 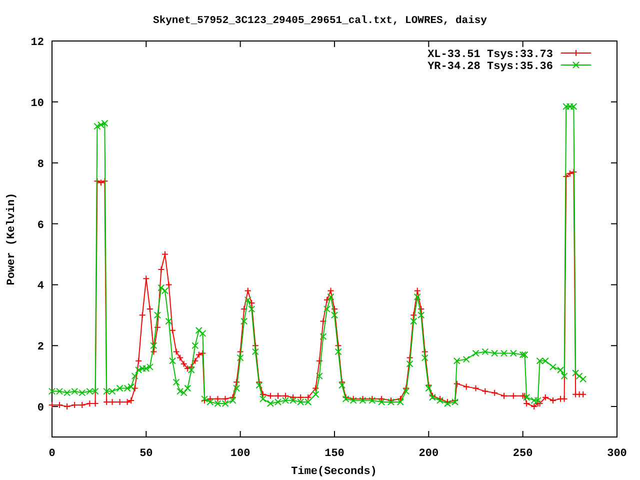 I want to click on x-tick-label: 100, so click(x=240, y=454).